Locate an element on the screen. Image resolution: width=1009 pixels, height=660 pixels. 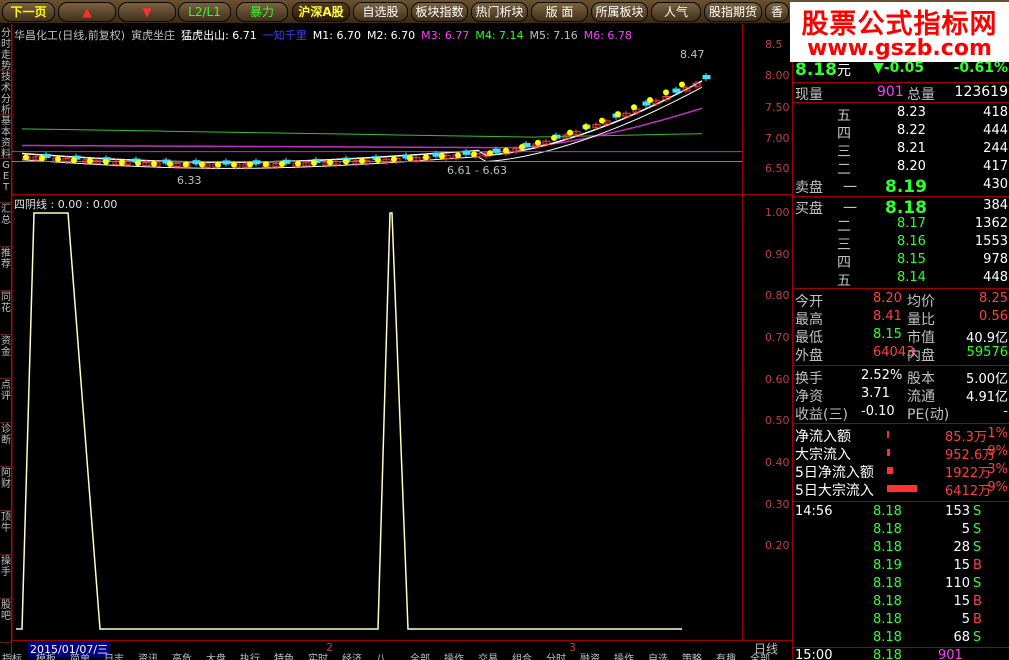
bottom-tab: 经济 is located at coordinates (352, 656).